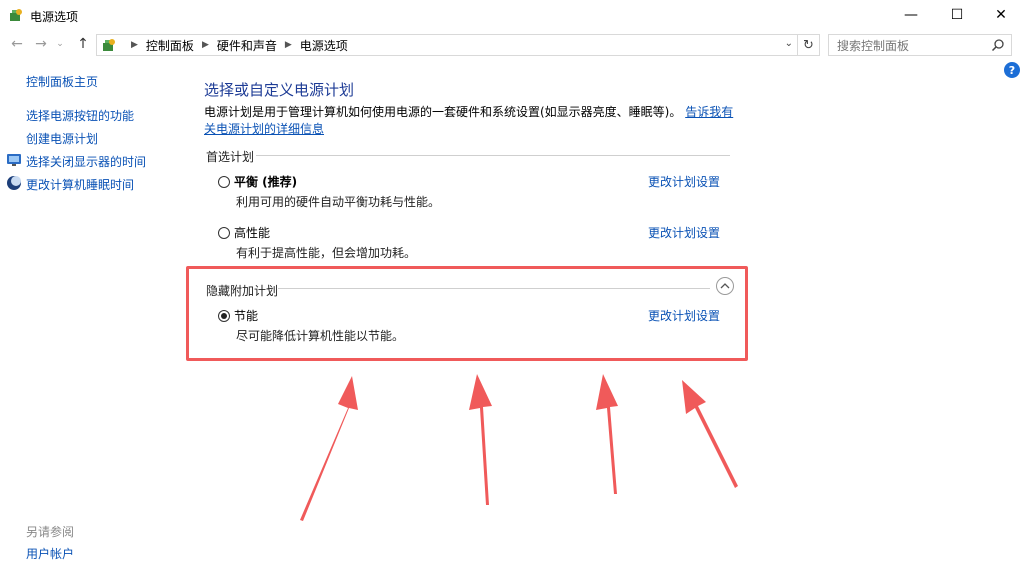 The width and height of the screenshot is (1024, 579). What do you see at coordinates (60, 44) in the screenshot?
I see `recent-locations-button: ⌄` at bounding box center [60, 44].